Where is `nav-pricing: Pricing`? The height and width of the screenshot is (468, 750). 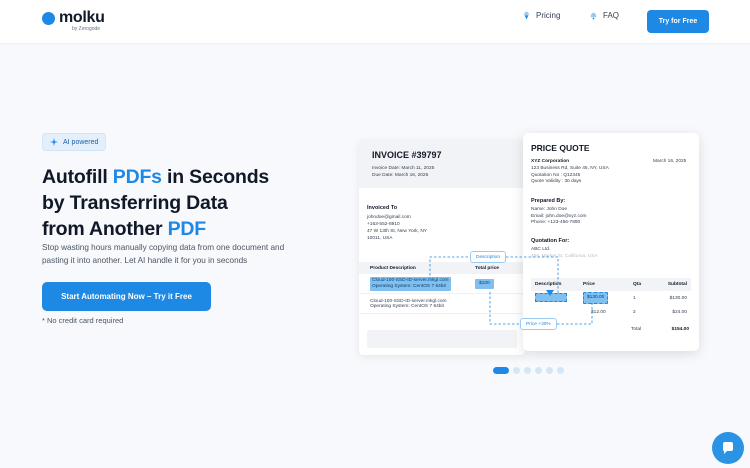
nav-pricing: Pricing is located at coordinates (541, 15).